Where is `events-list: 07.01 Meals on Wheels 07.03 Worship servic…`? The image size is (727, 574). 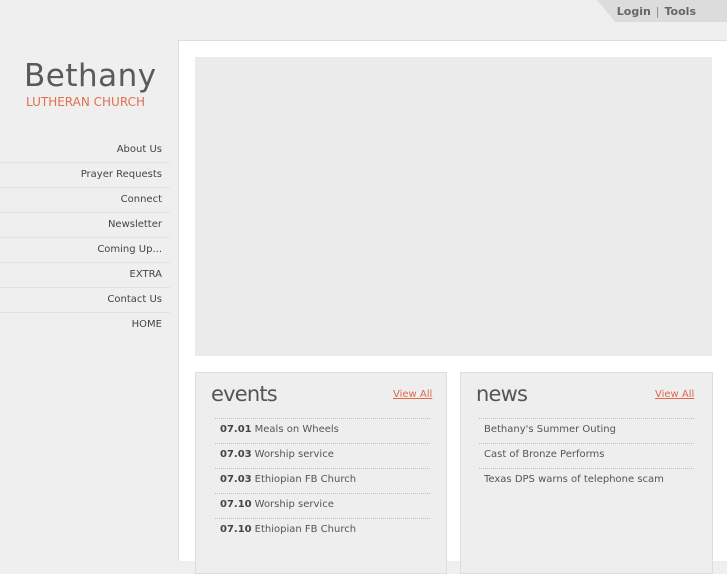 events-list: 07.01 Meals on Wheels 07.03 Worship servic… is located at coordinates (322, 480).